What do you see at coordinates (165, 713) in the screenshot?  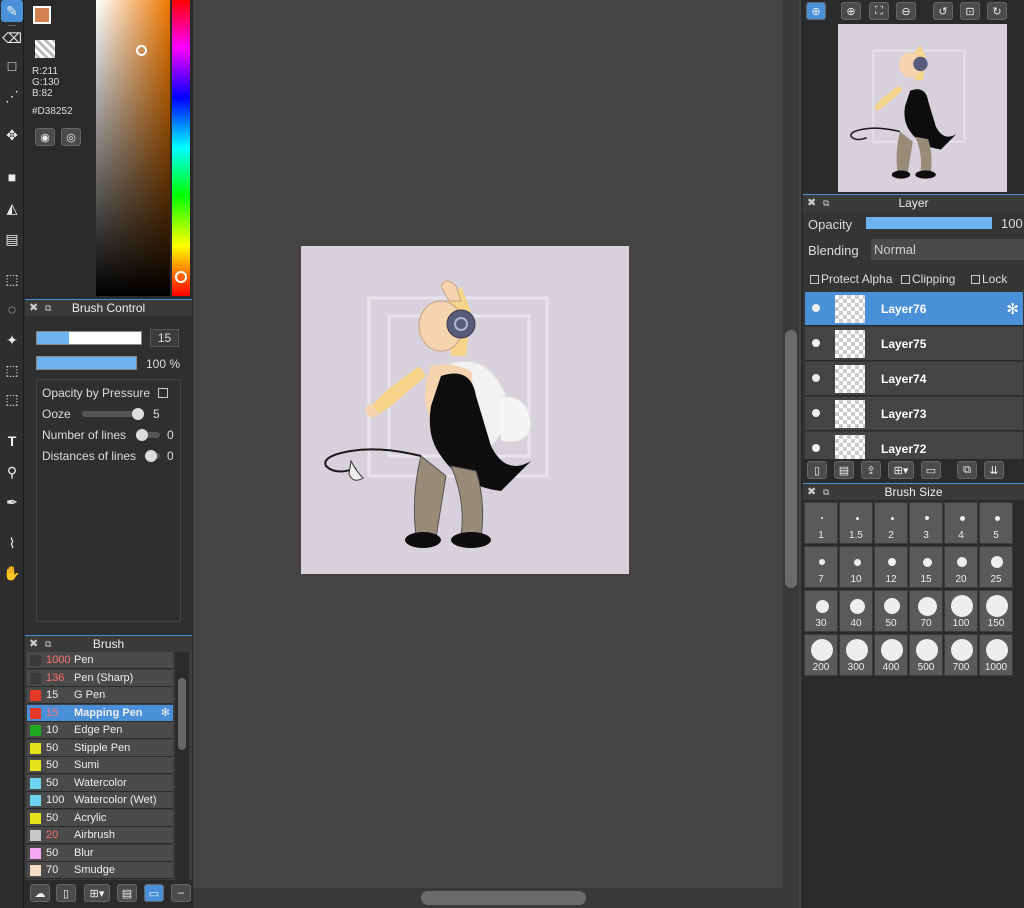 I see `gear-icon: ✻` at bounding box center [165, 713].